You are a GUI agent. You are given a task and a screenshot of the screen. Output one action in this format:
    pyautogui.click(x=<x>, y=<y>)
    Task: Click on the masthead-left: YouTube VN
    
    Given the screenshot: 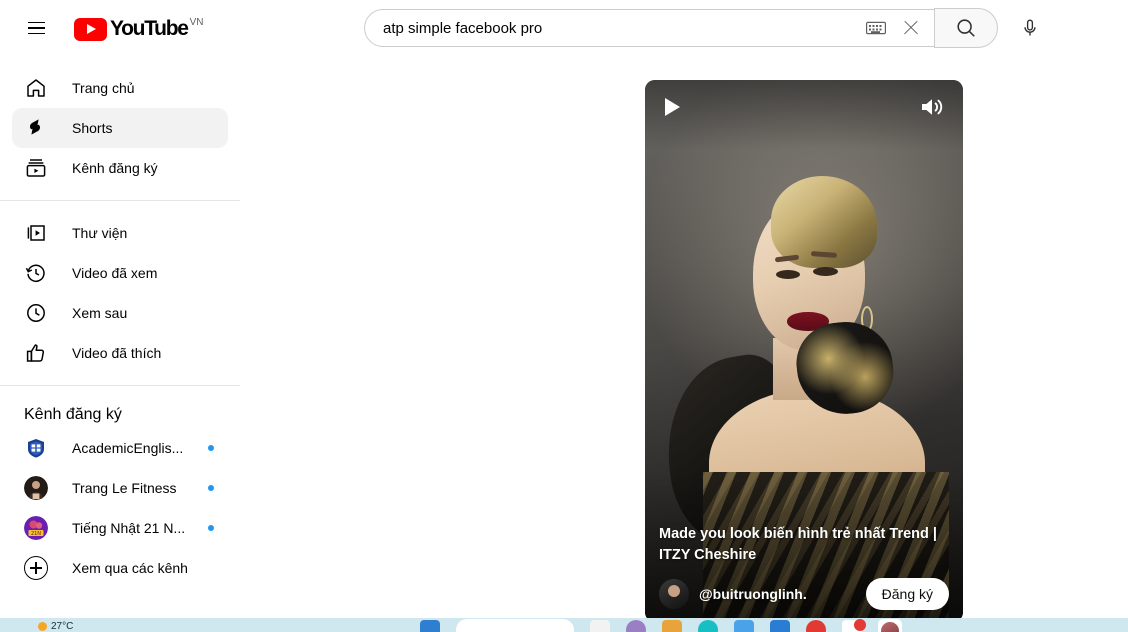 What is the action you would take?
    pyautogui.click(x=102, y=28)
    